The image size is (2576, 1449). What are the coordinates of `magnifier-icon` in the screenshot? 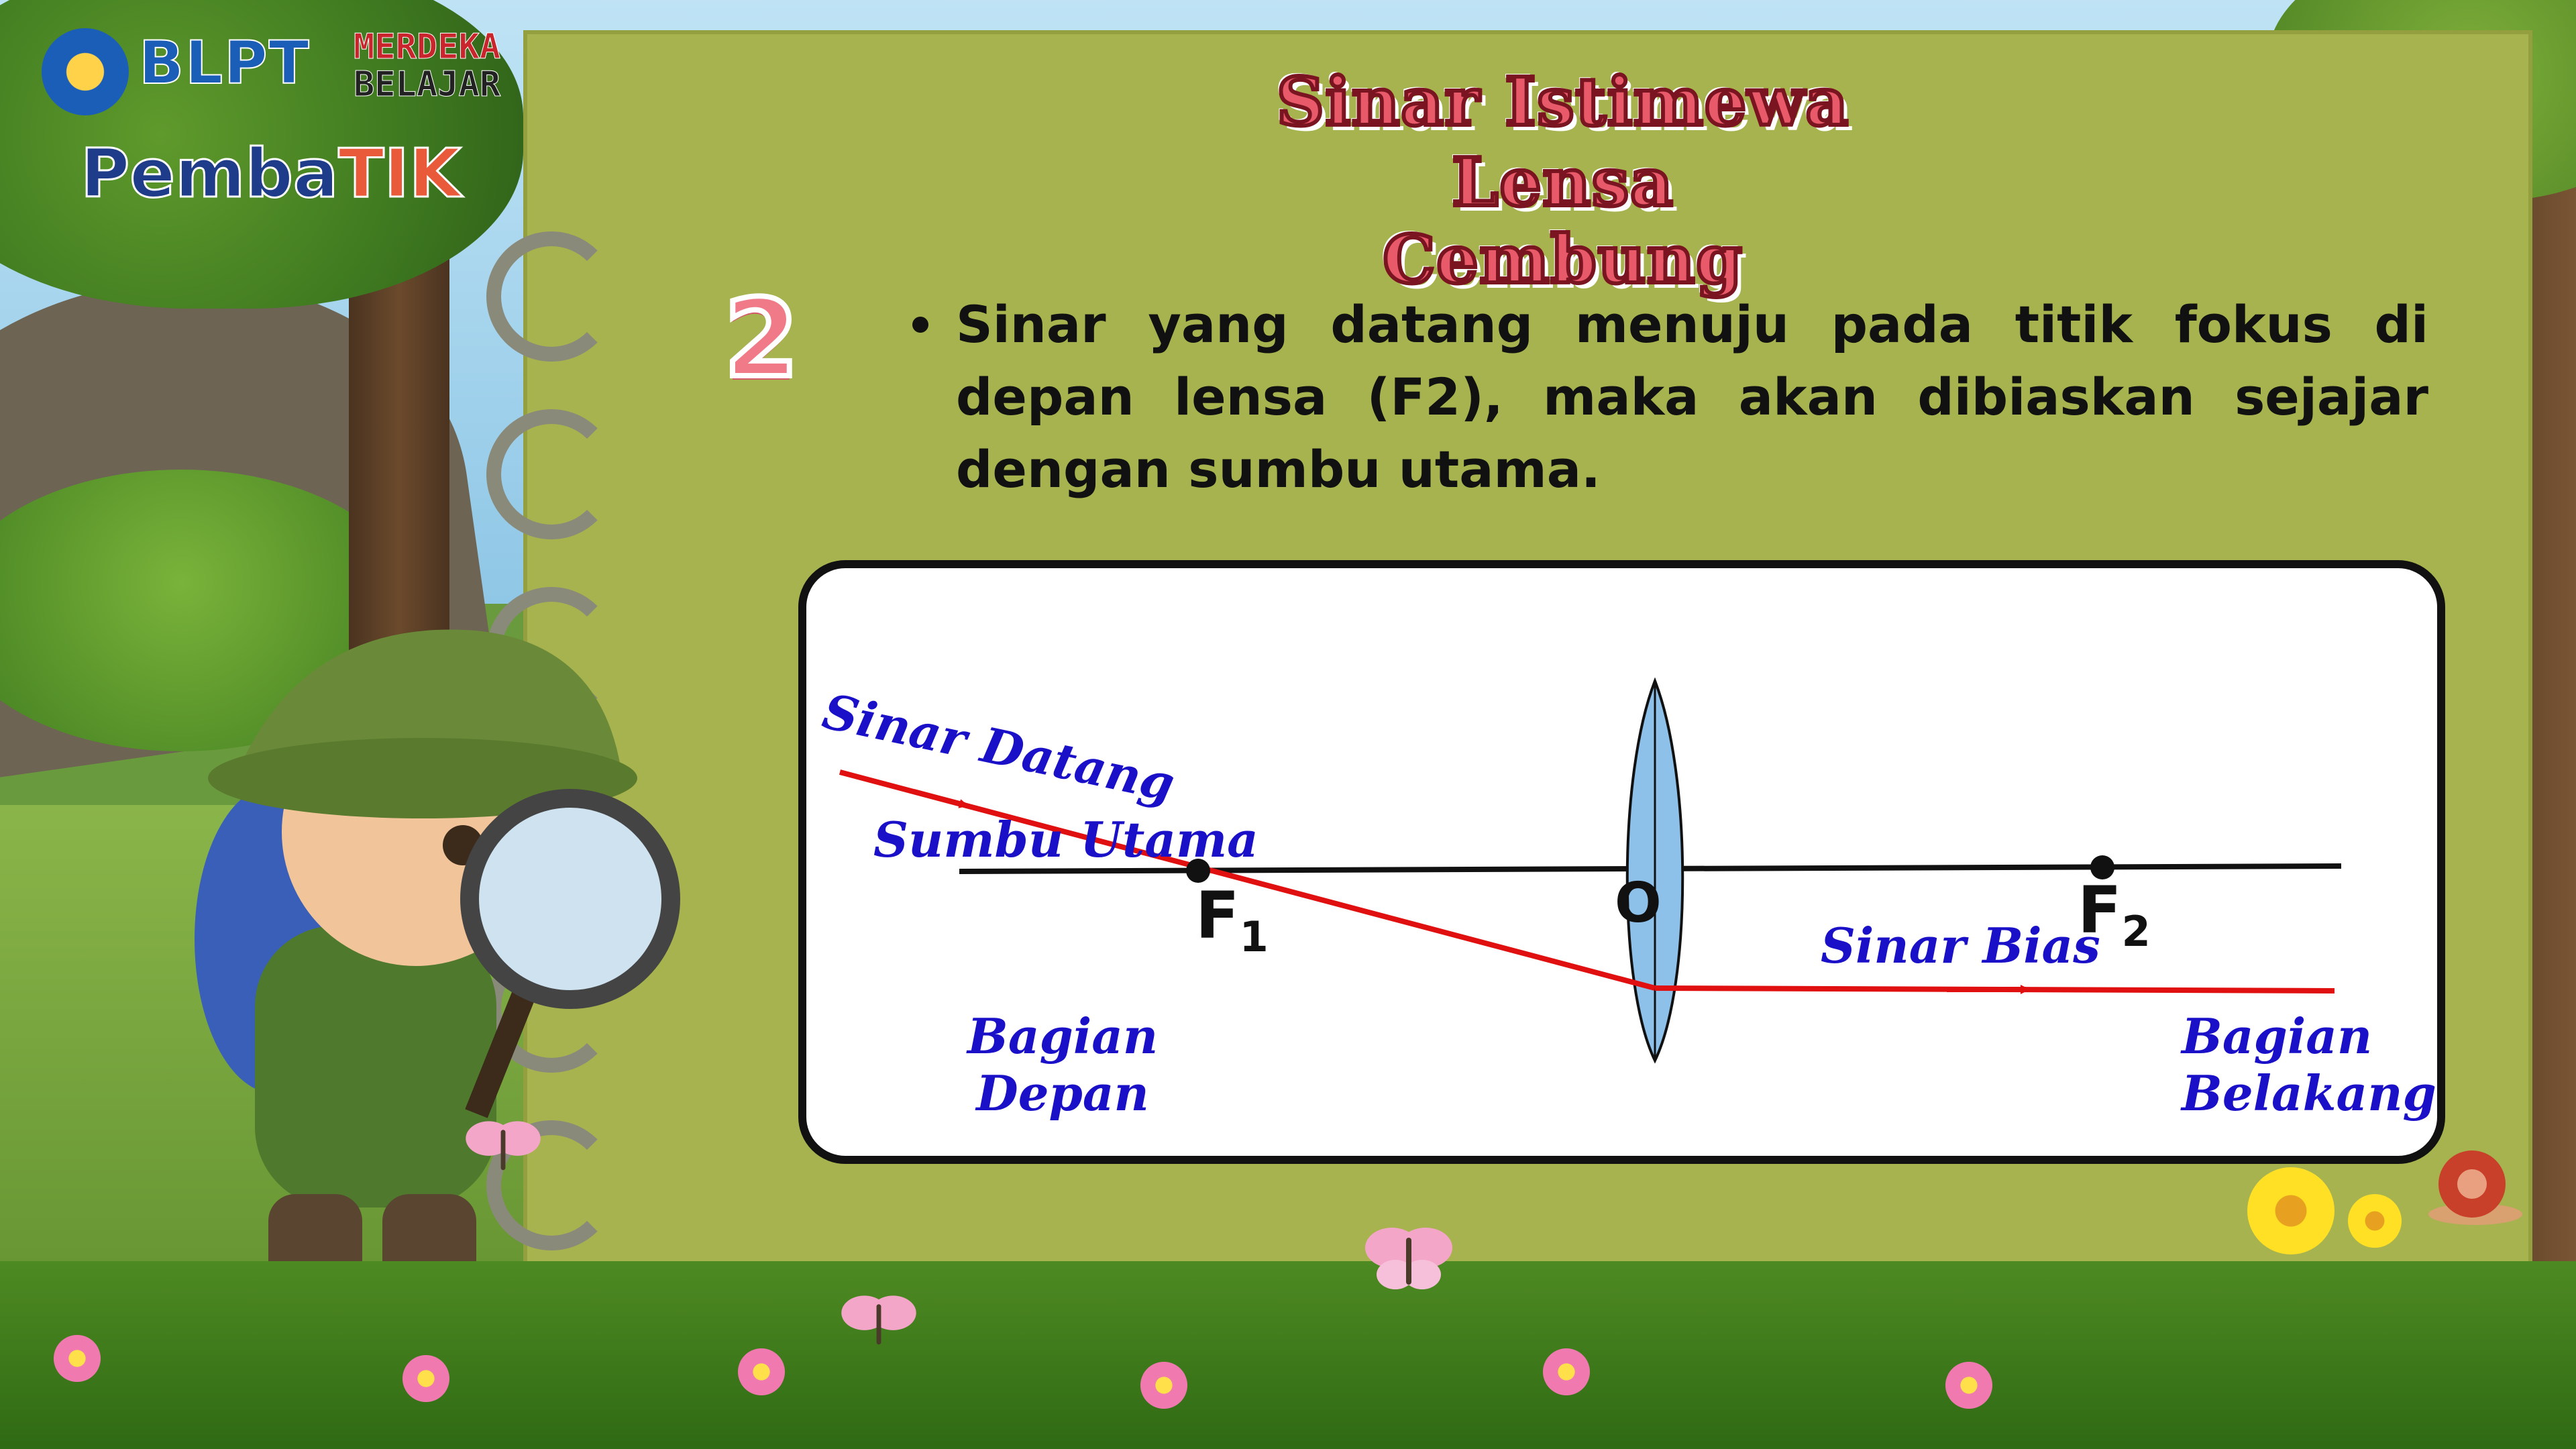 It's located at (570, 899).